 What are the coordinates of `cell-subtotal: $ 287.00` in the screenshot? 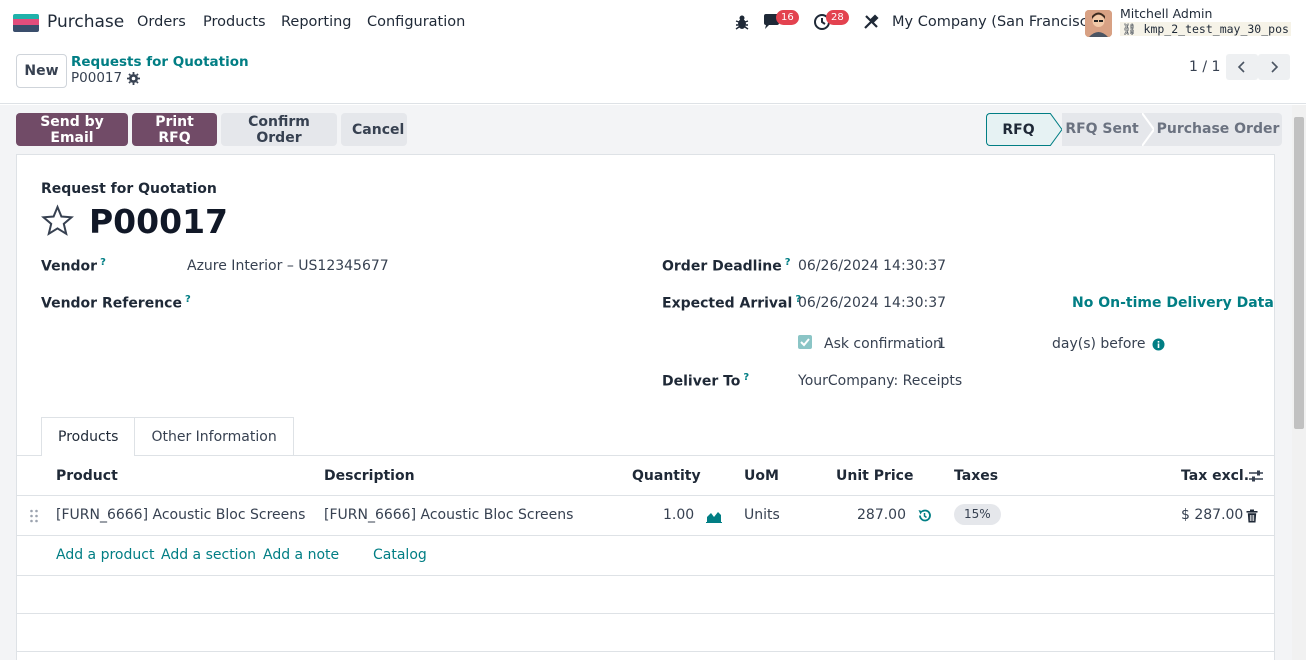 It's located at (1212, 515).